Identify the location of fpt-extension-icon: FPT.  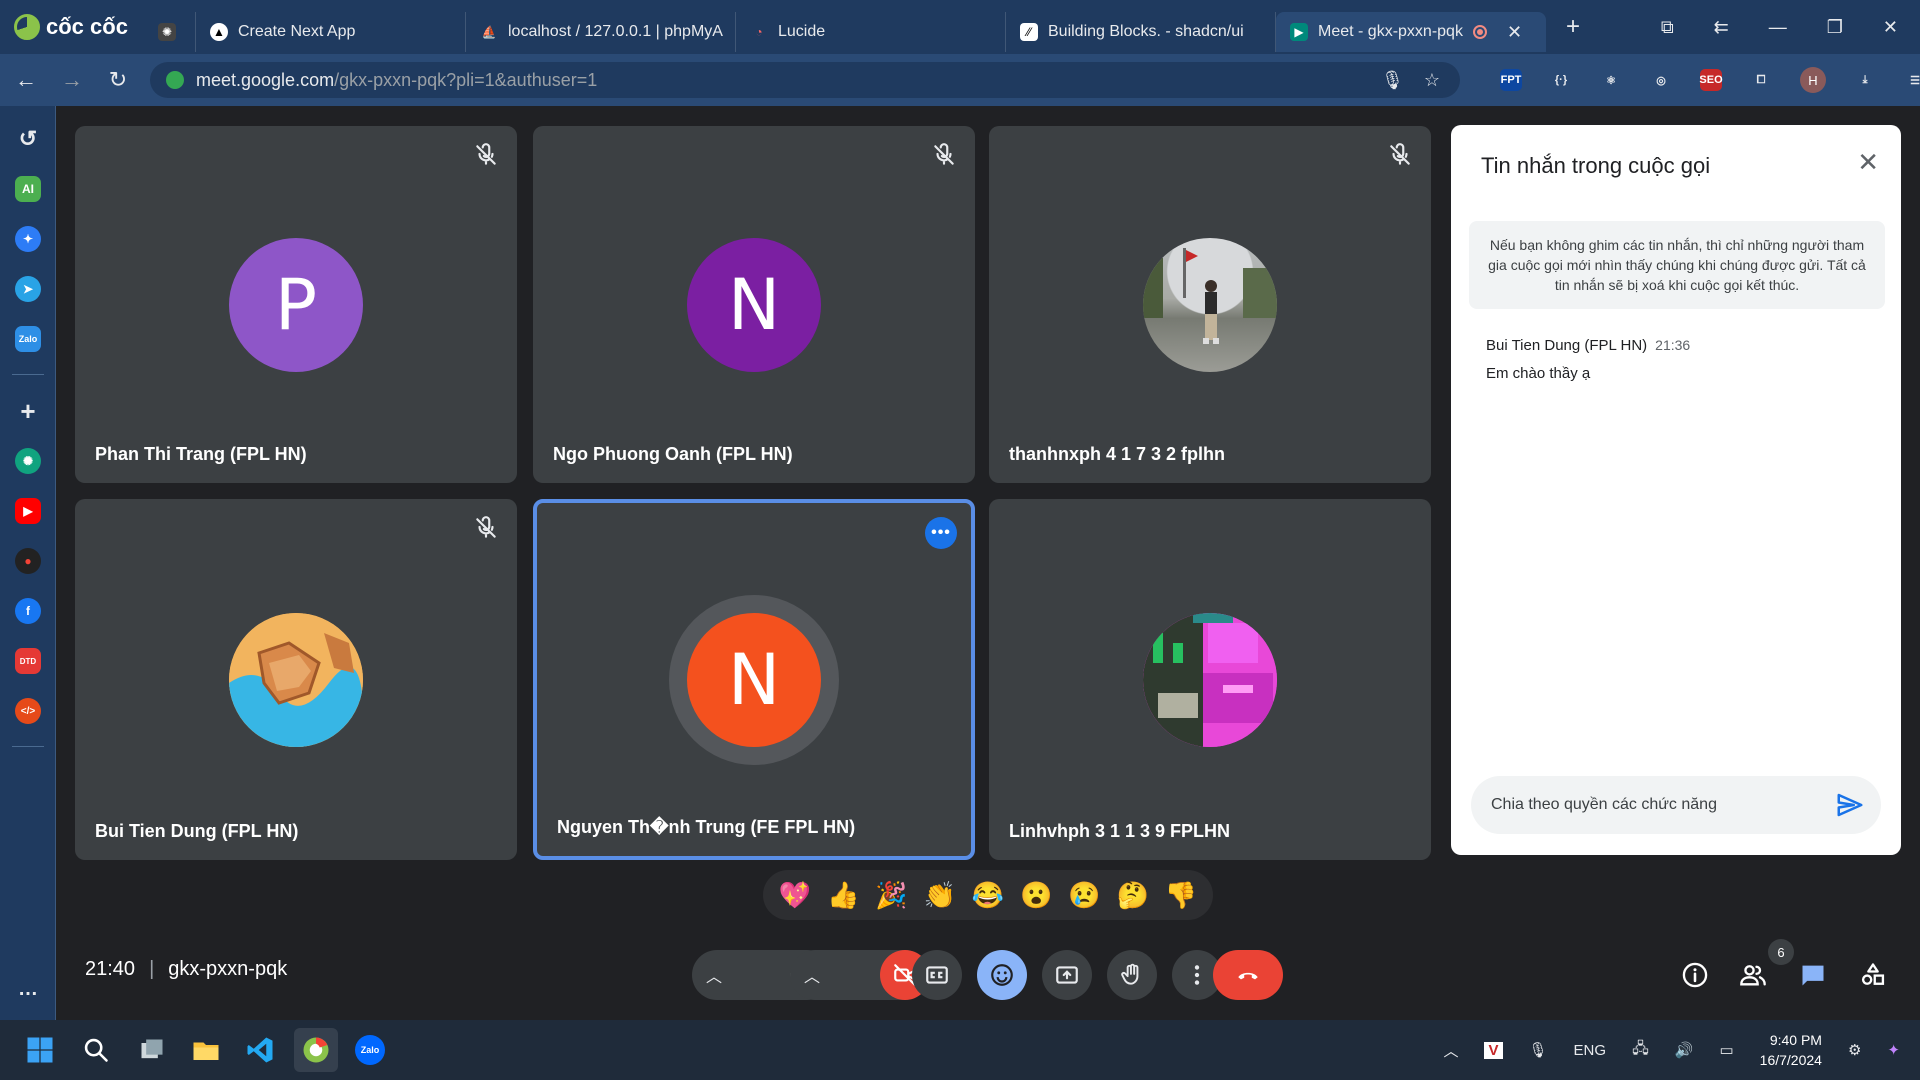
(1511, 80).